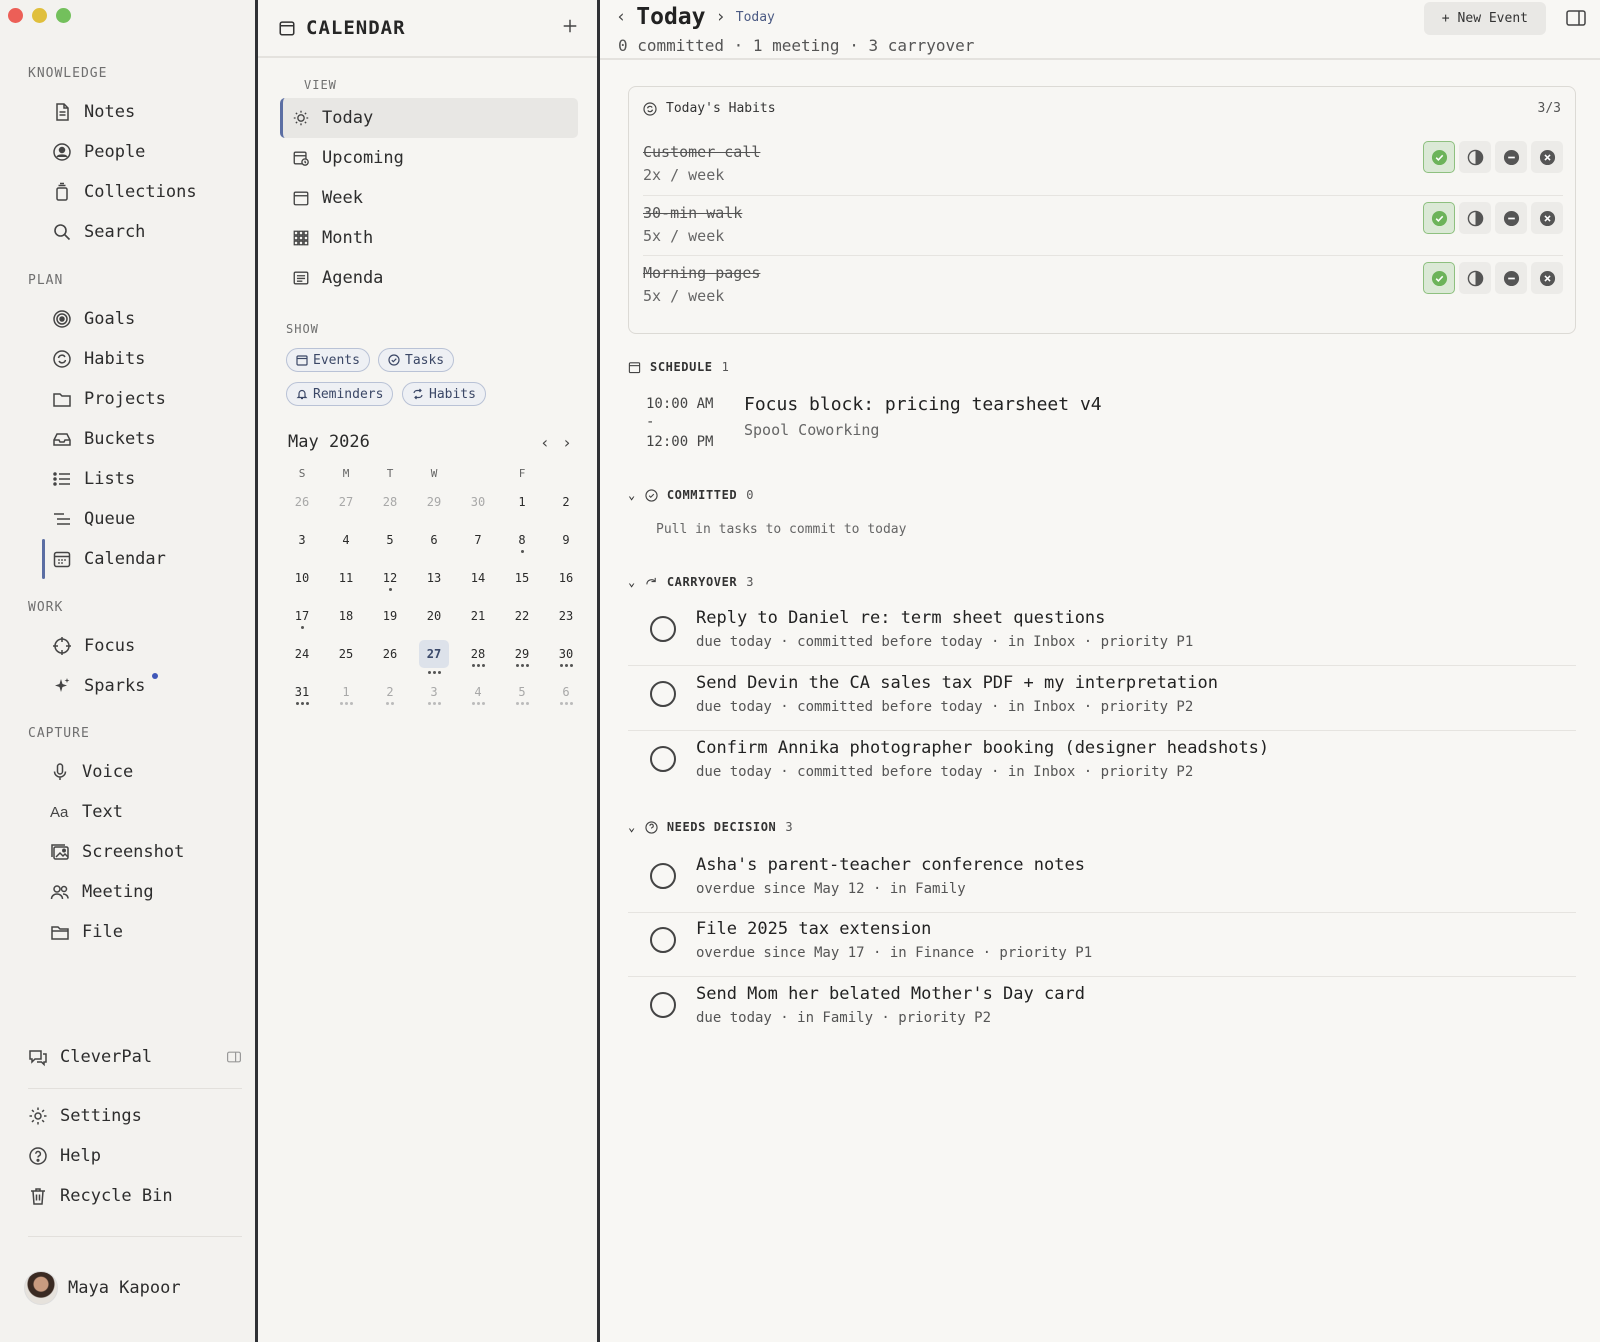 The image size is (1600, 1342). Describe the element at coordinates (923, 404) in the screenshot. I see `event-title: Focus block: pricing tearsheet v4` at that location.